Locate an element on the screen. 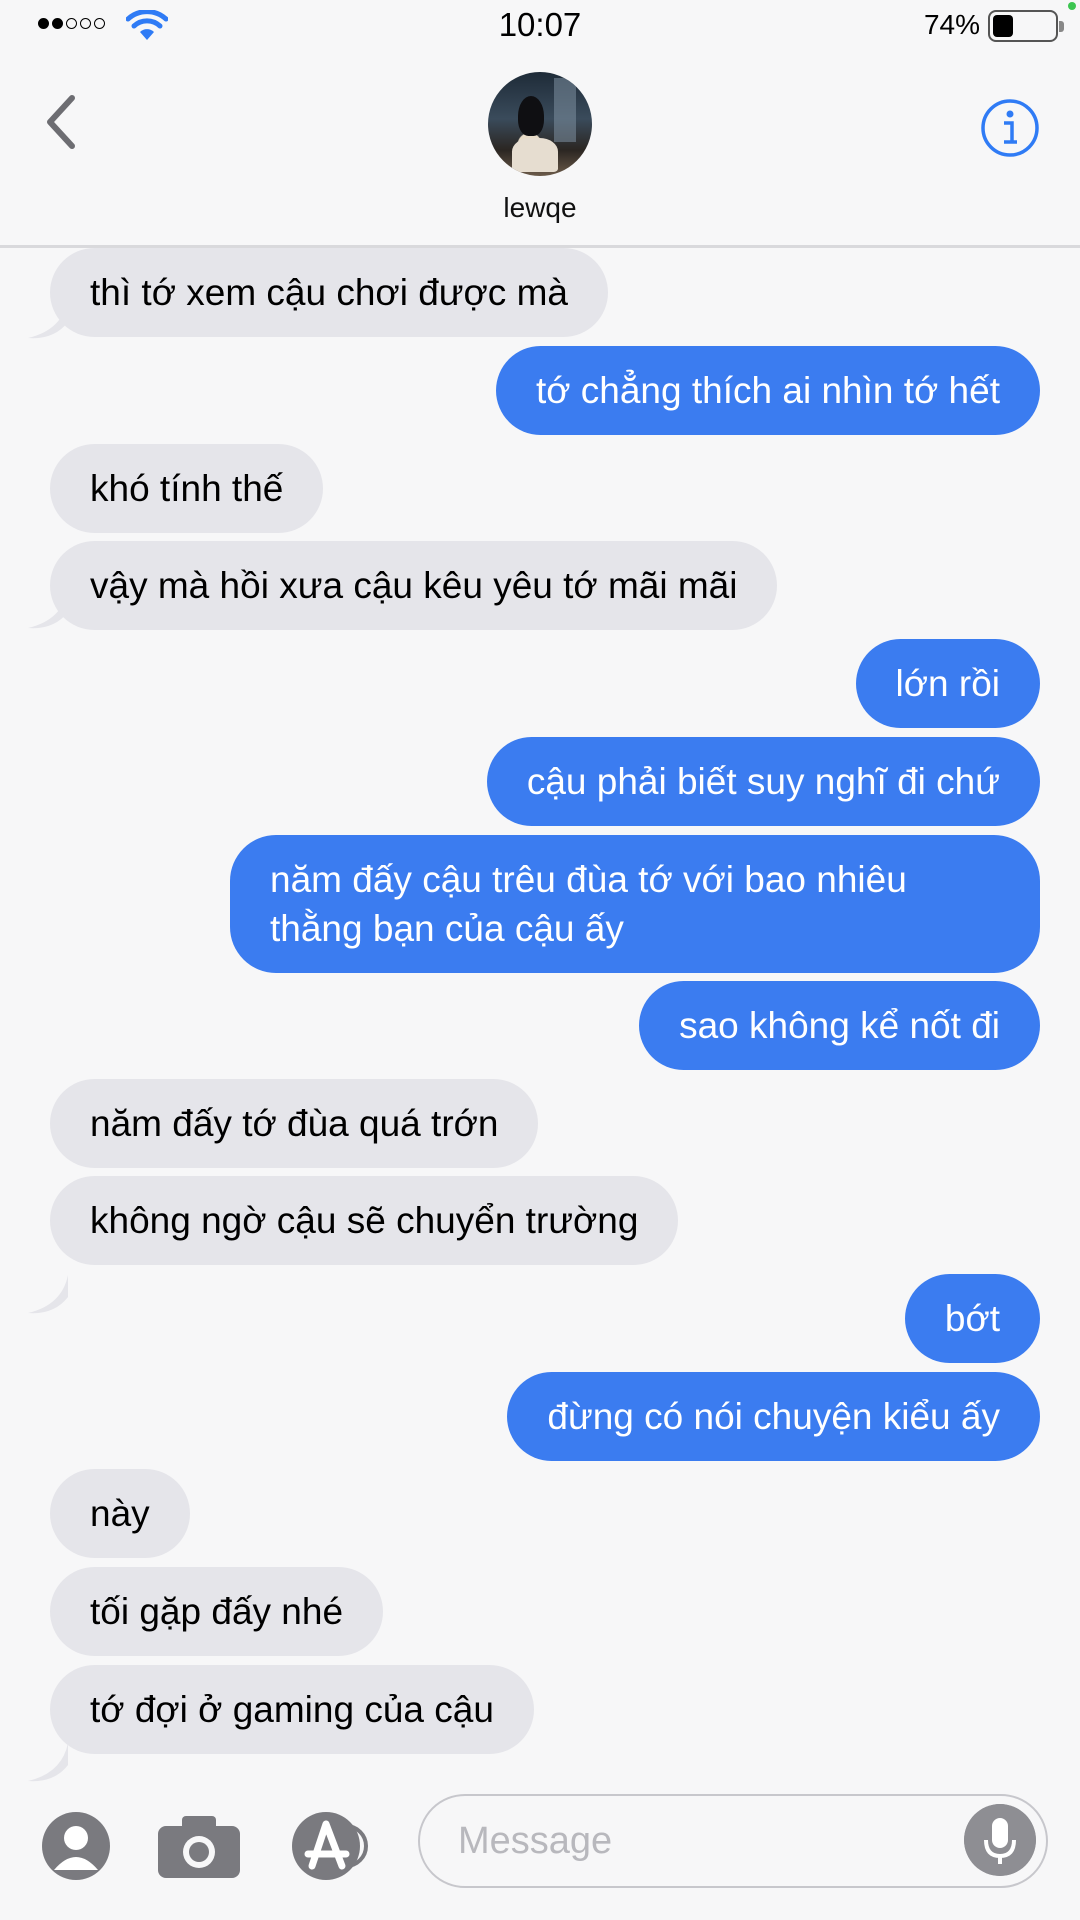 This screenshot has width=1080, height=1920. message-incoming: thì tớ xem cậu chơi được mà is located at coordinates (329, 292).